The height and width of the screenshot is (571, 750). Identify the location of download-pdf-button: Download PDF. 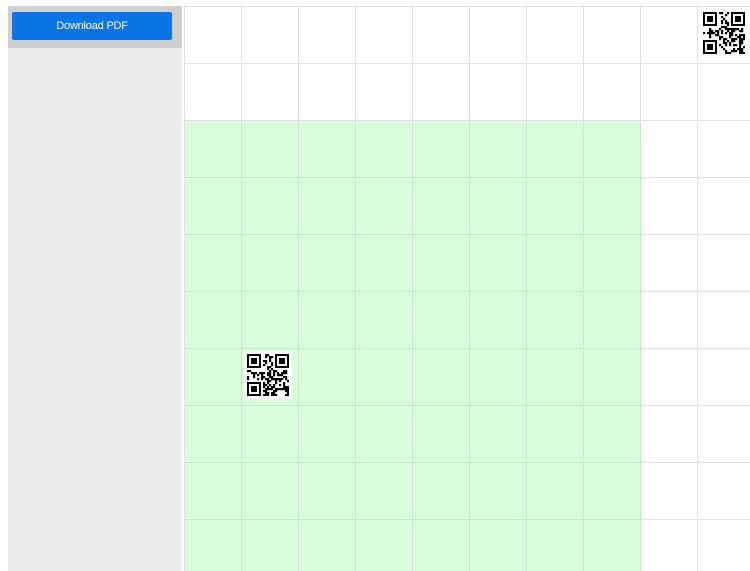
(92, 26).